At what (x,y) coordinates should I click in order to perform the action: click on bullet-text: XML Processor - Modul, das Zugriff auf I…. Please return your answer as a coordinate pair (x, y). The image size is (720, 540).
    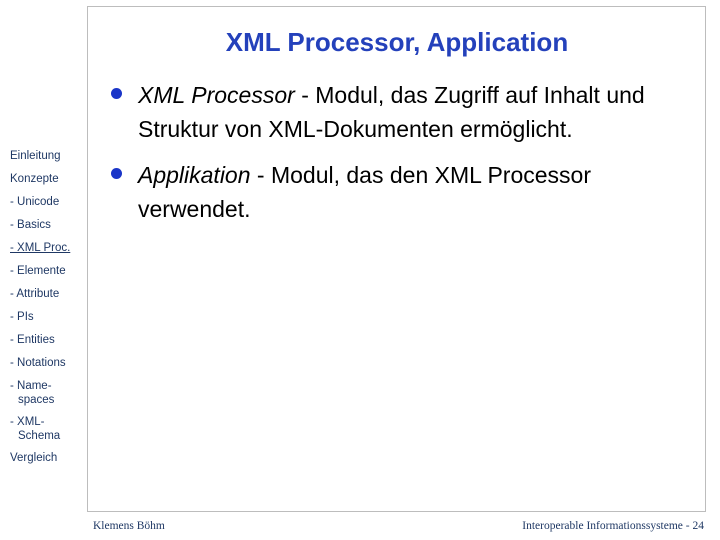
    Looking at the image, I should click on (423, 112).